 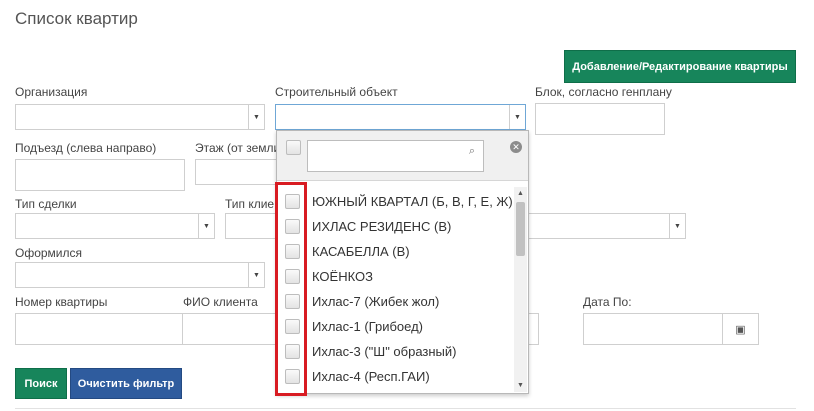 What do you see at coordinates (395, 276) in the screenshot?
I see `dropdown-option: КОЁНКОЗ` at bounding box center [395, 276].